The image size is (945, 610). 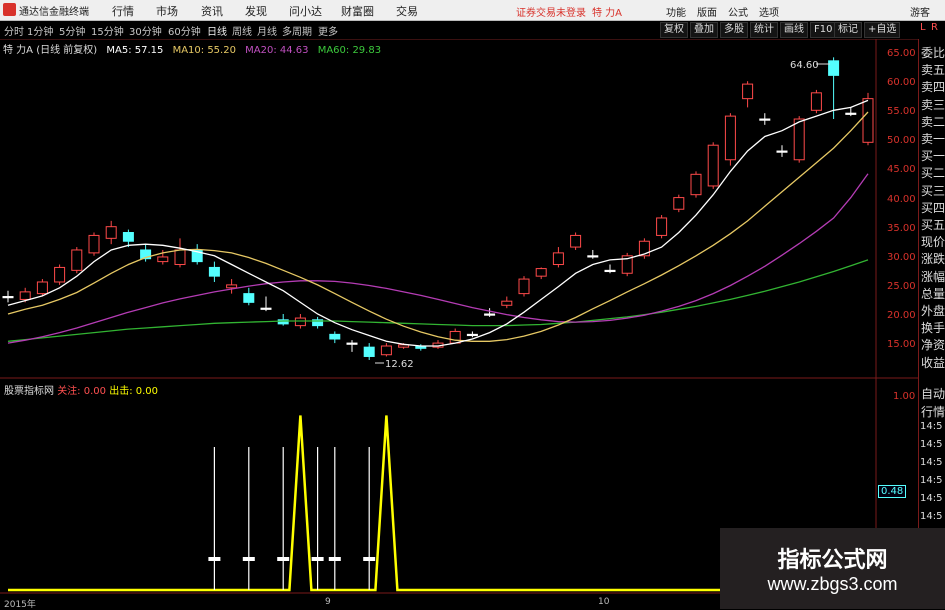 I want to click on watermark: 指标公式网 www.zbgs3.com, so click(x=832, y=568).